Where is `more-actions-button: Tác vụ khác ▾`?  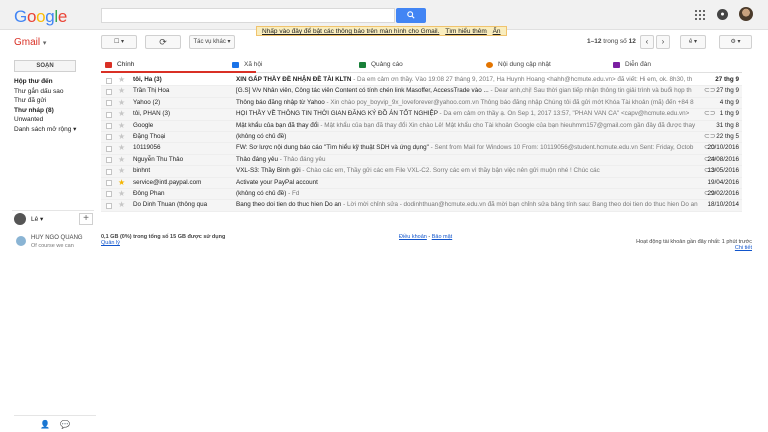
more-actions-button: Tác vụ khác ▾ is located at coordinates (212, 42).